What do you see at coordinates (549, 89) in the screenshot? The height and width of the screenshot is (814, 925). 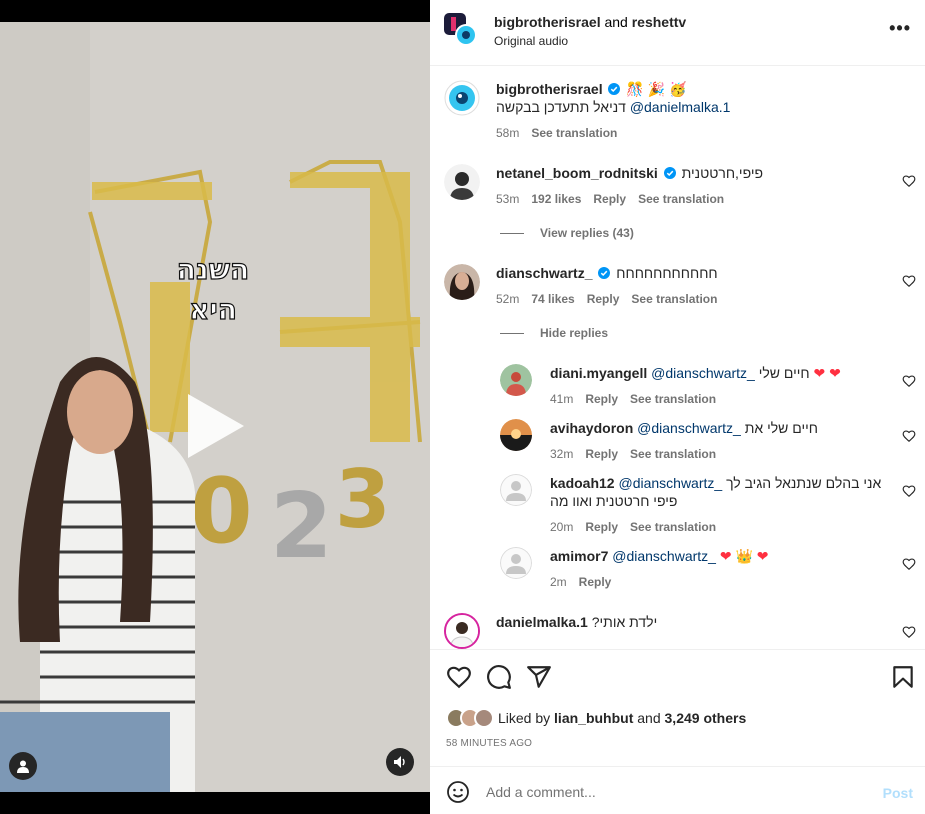 I see `caption-username: bigbrotherisrael` at bounding box center [549, 89].